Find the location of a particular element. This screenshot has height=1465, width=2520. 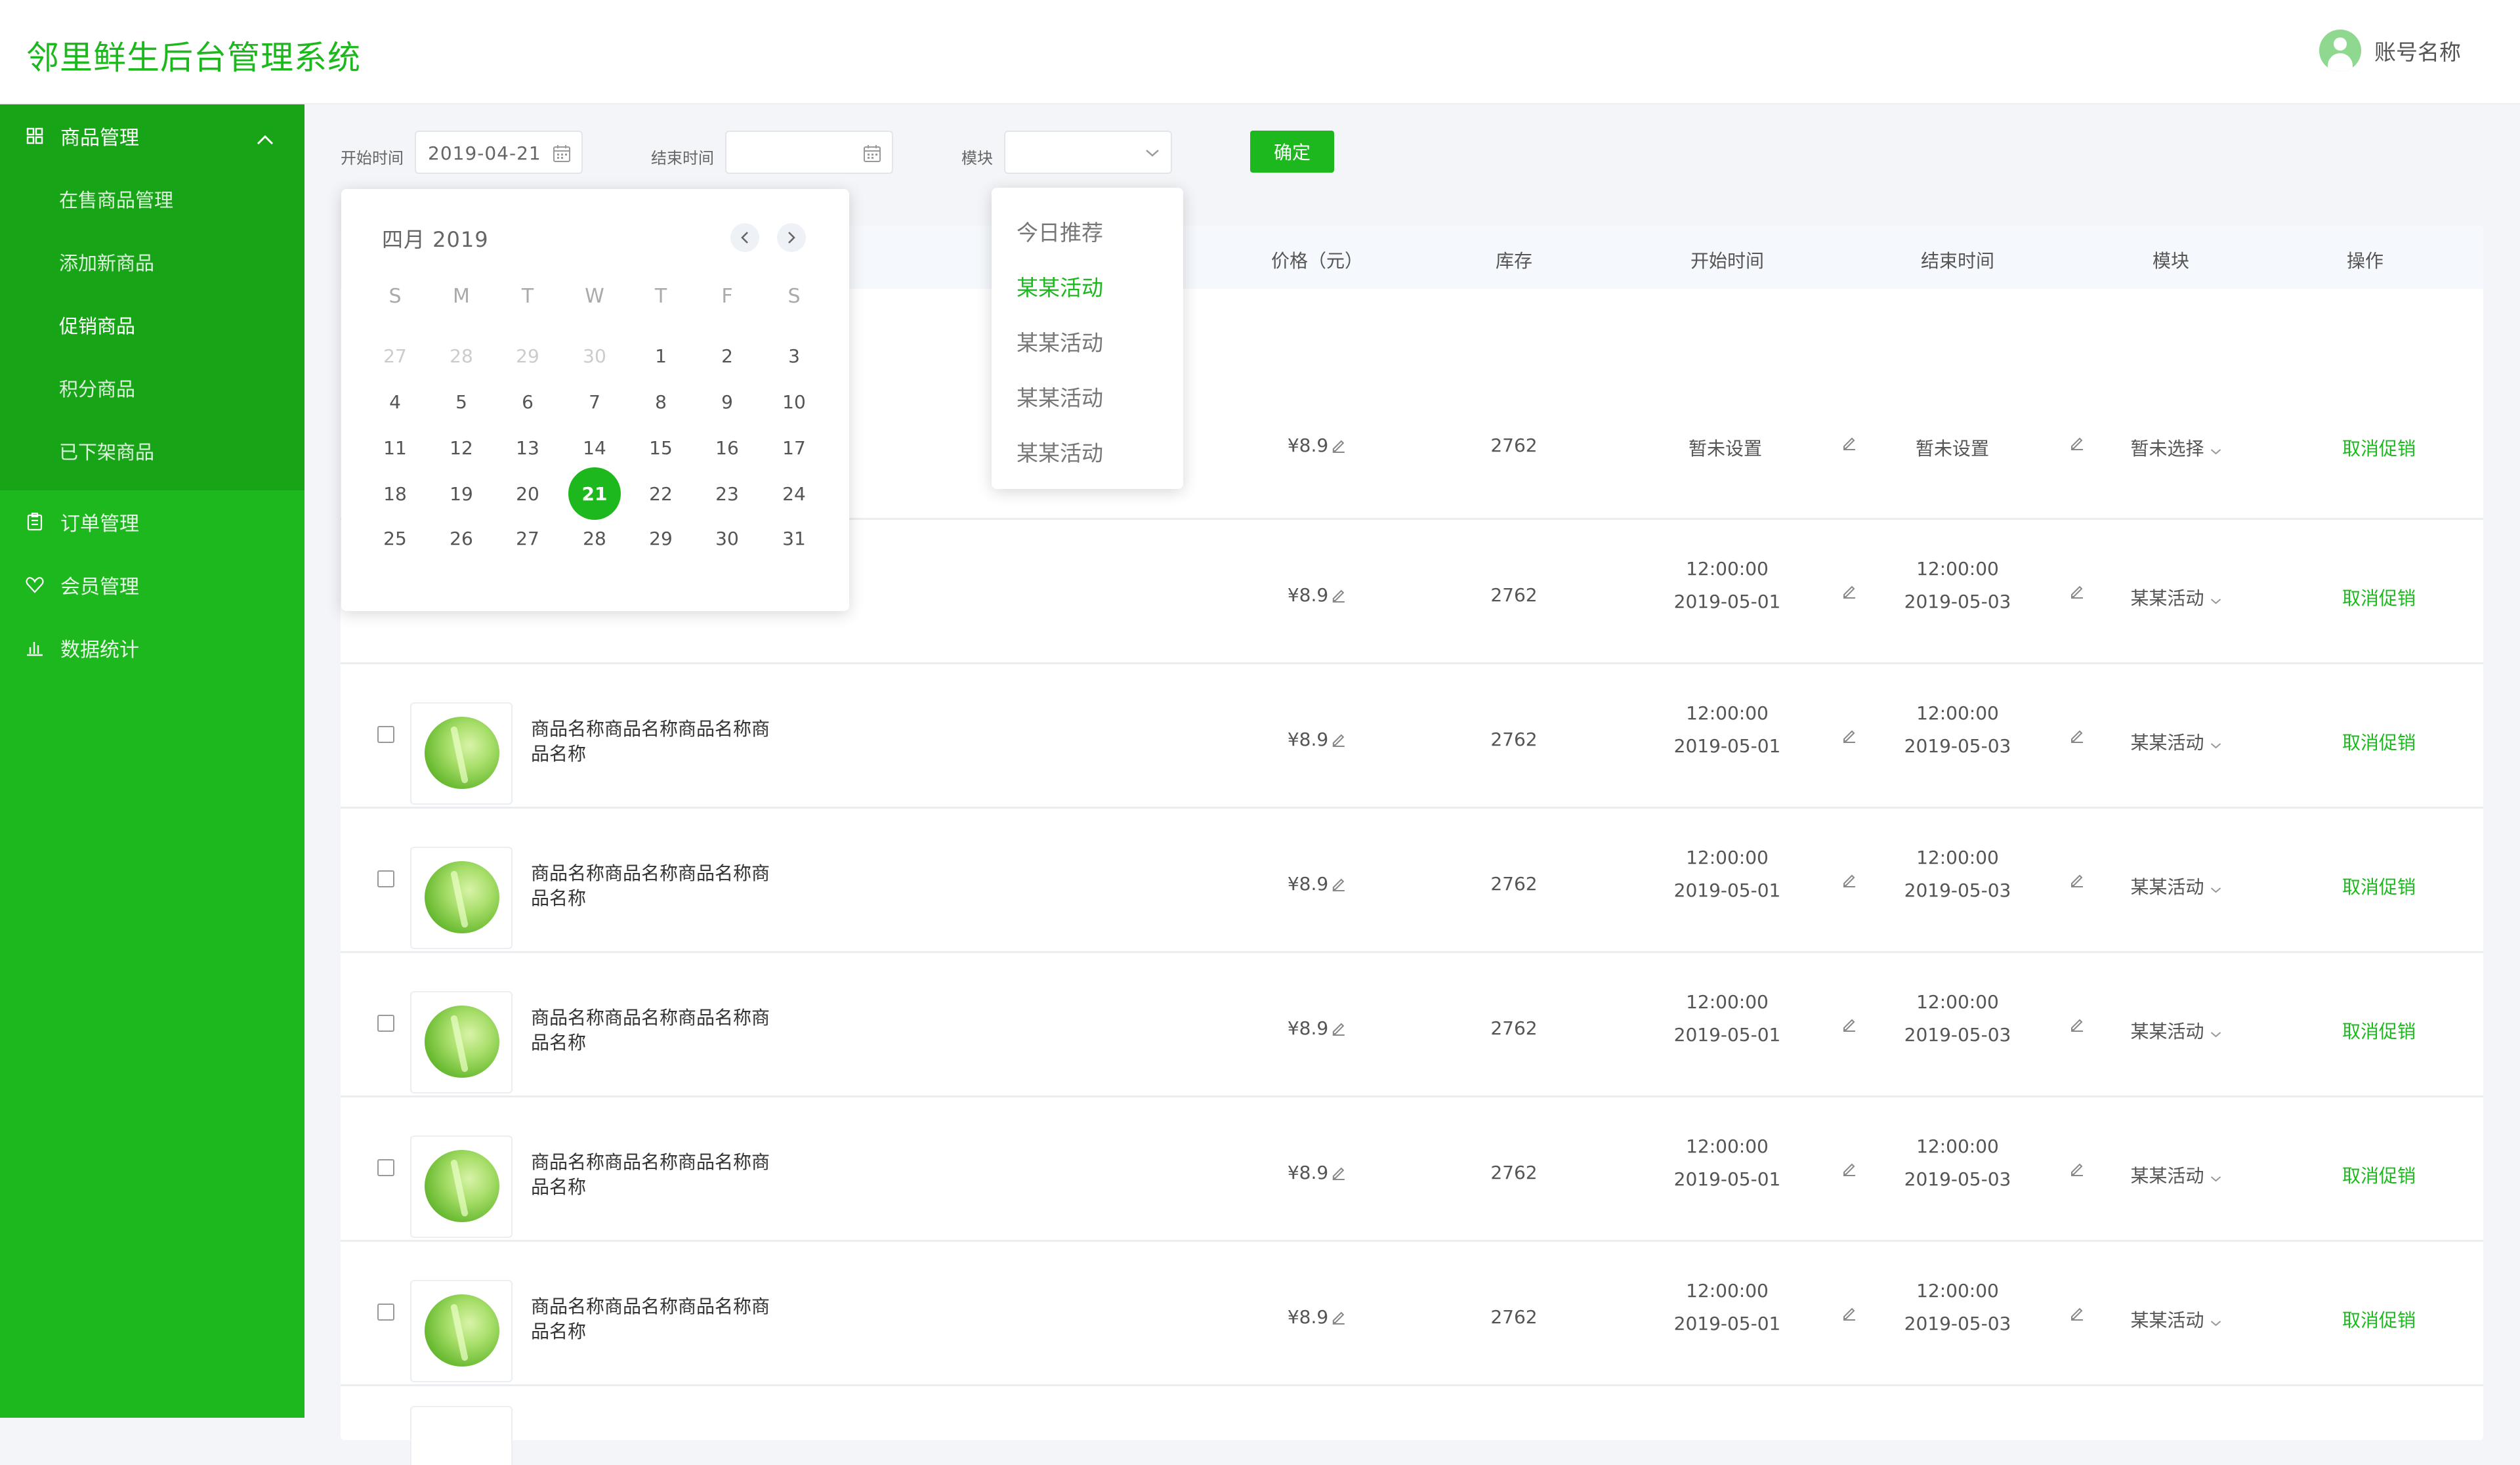

account-menu: 账号名称 is located at coordinates (2390, 51).